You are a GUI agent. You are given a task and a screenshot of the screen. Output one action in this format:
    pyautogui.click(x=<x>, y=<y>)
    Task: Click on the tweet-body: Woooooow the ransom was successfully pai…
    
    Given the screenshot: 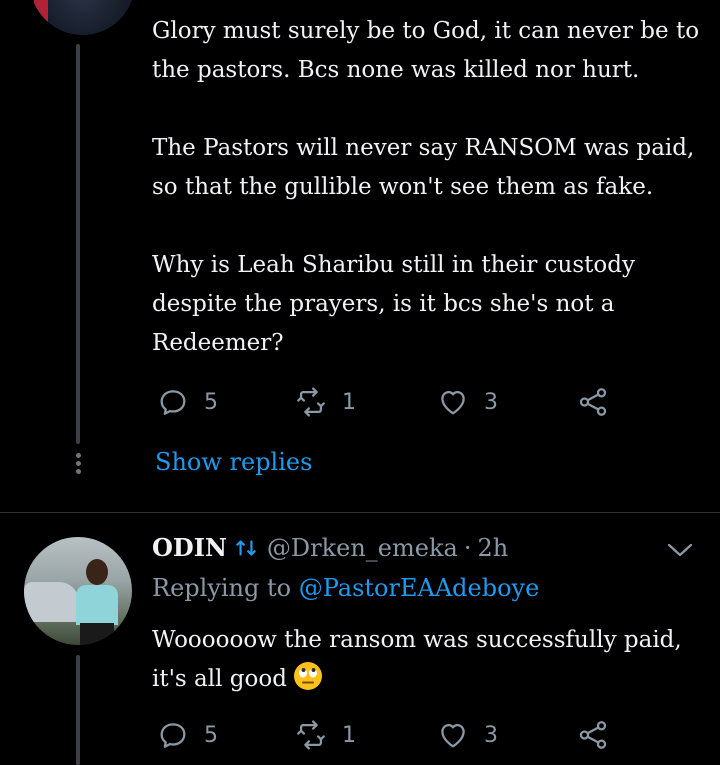 What is the action you would take?
    pyautogui.click(x=417, y=659)
    